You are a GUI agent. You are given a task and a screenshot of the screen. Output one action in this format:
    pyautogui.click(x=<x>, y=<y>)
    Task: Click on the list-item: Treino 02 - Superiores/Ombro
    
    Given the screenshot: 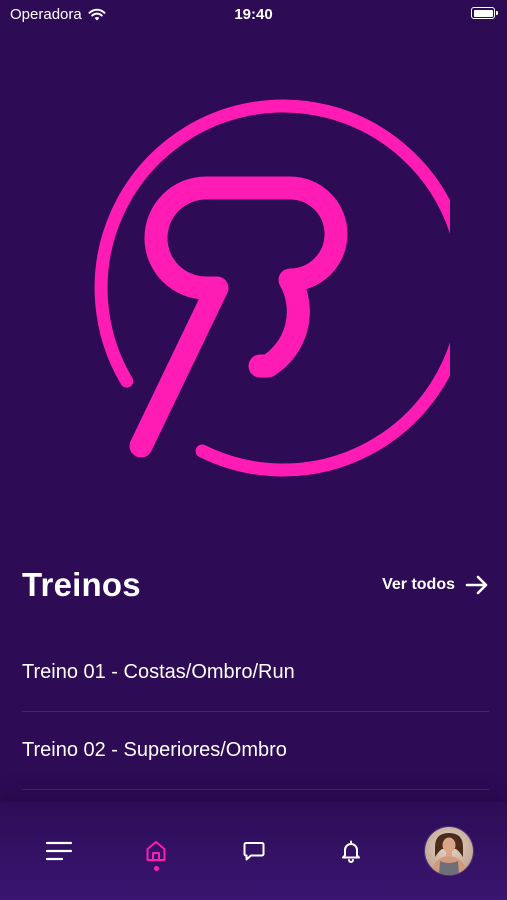 What is the action you would take?
    pyautogui.click(x=255, y=751)
    